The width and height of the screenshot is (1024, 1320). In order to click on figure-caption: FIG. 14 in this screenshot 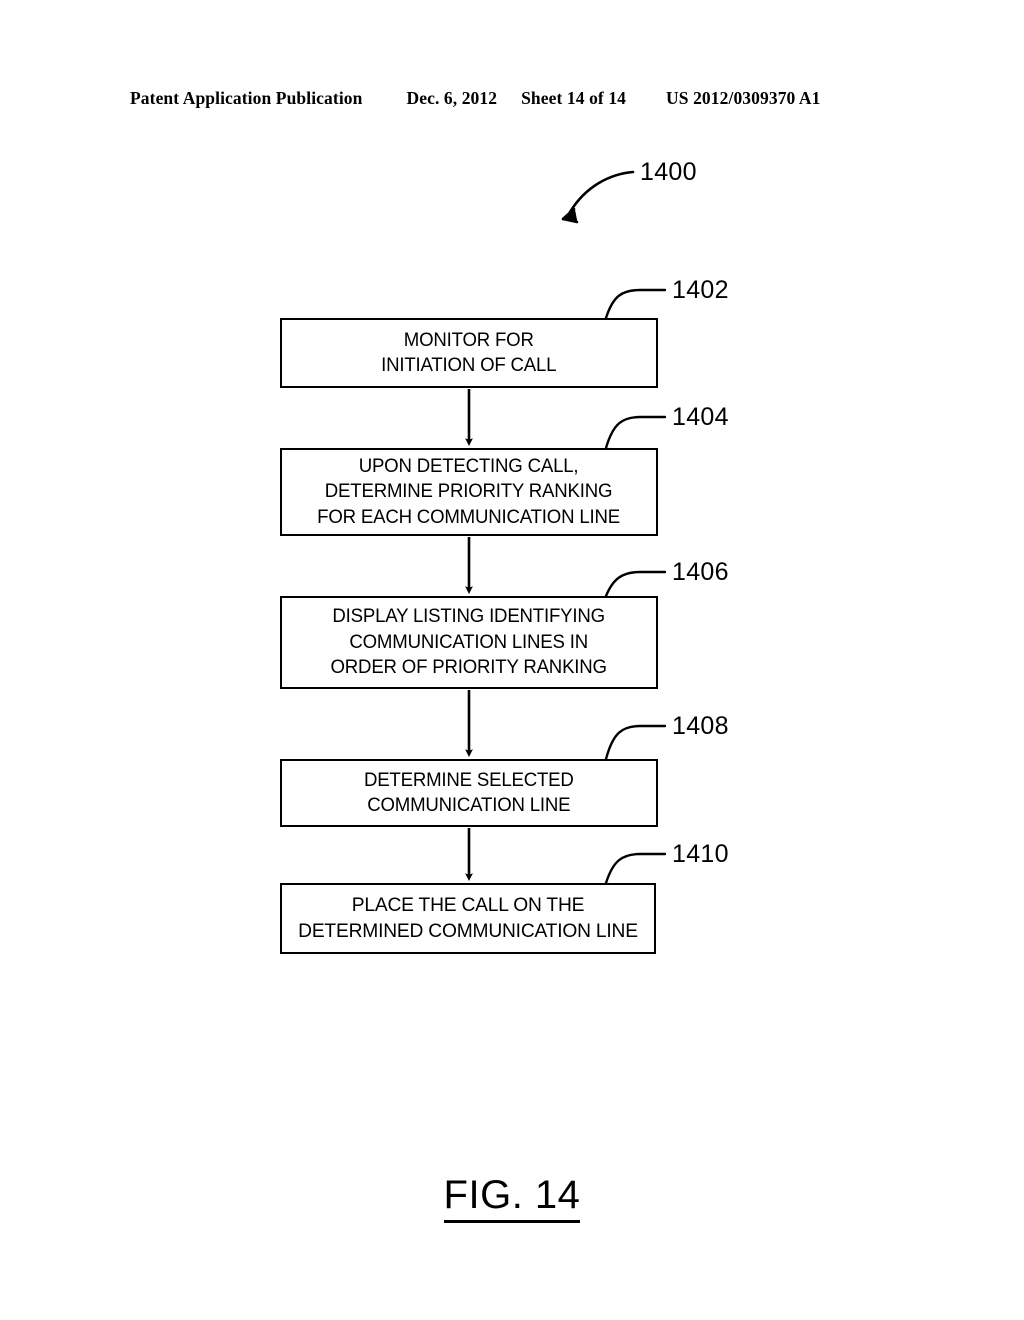, I will do `click(512, 1198)`.